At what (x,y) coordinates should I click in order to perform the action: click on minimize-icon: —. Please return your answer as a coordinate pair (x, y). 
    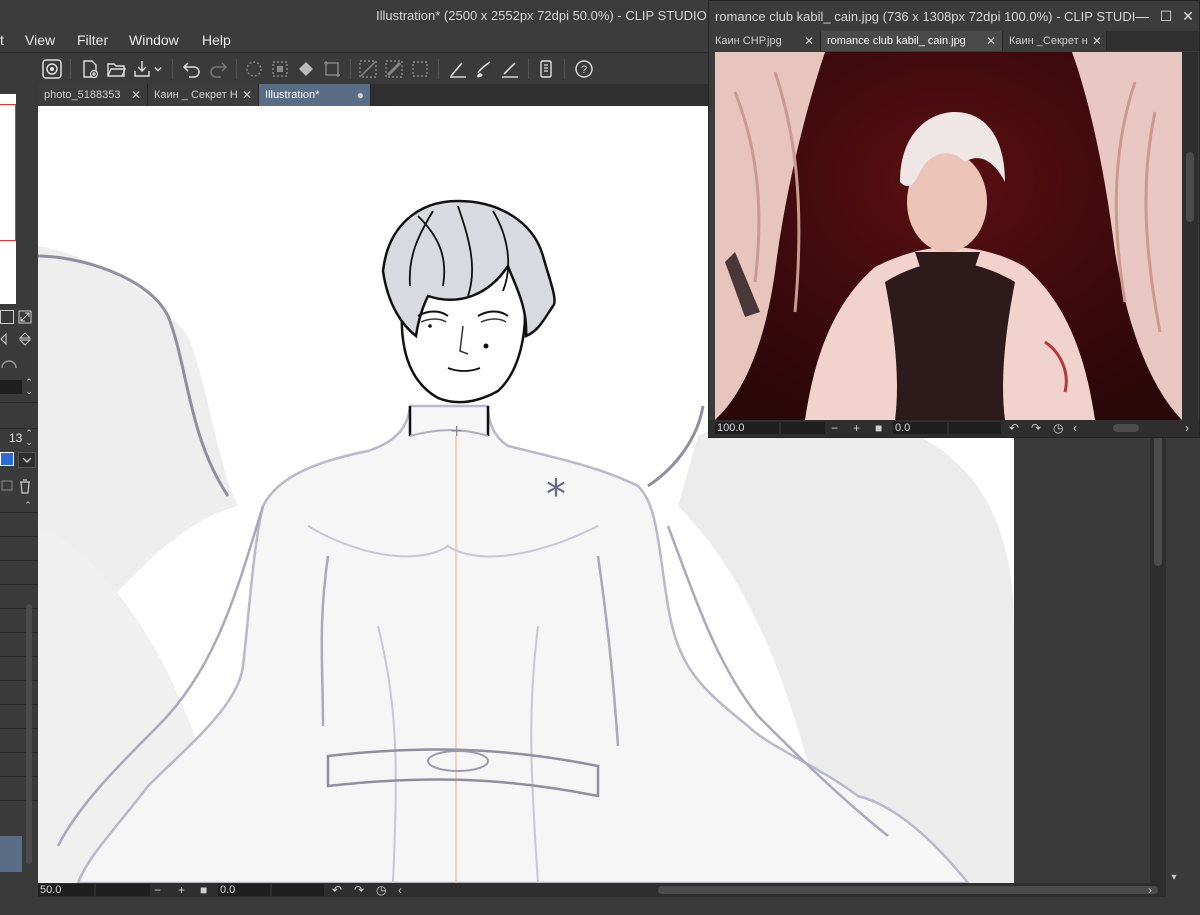
    Looking at the image, I should click on (1142, 16).